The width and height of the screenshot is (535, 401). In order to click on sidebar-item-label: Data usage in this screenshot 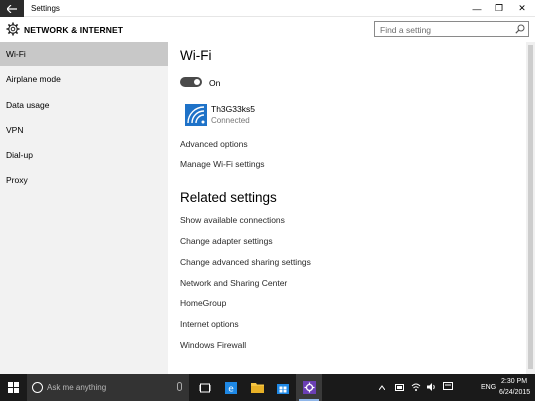, I will do `click(28, 105)`.